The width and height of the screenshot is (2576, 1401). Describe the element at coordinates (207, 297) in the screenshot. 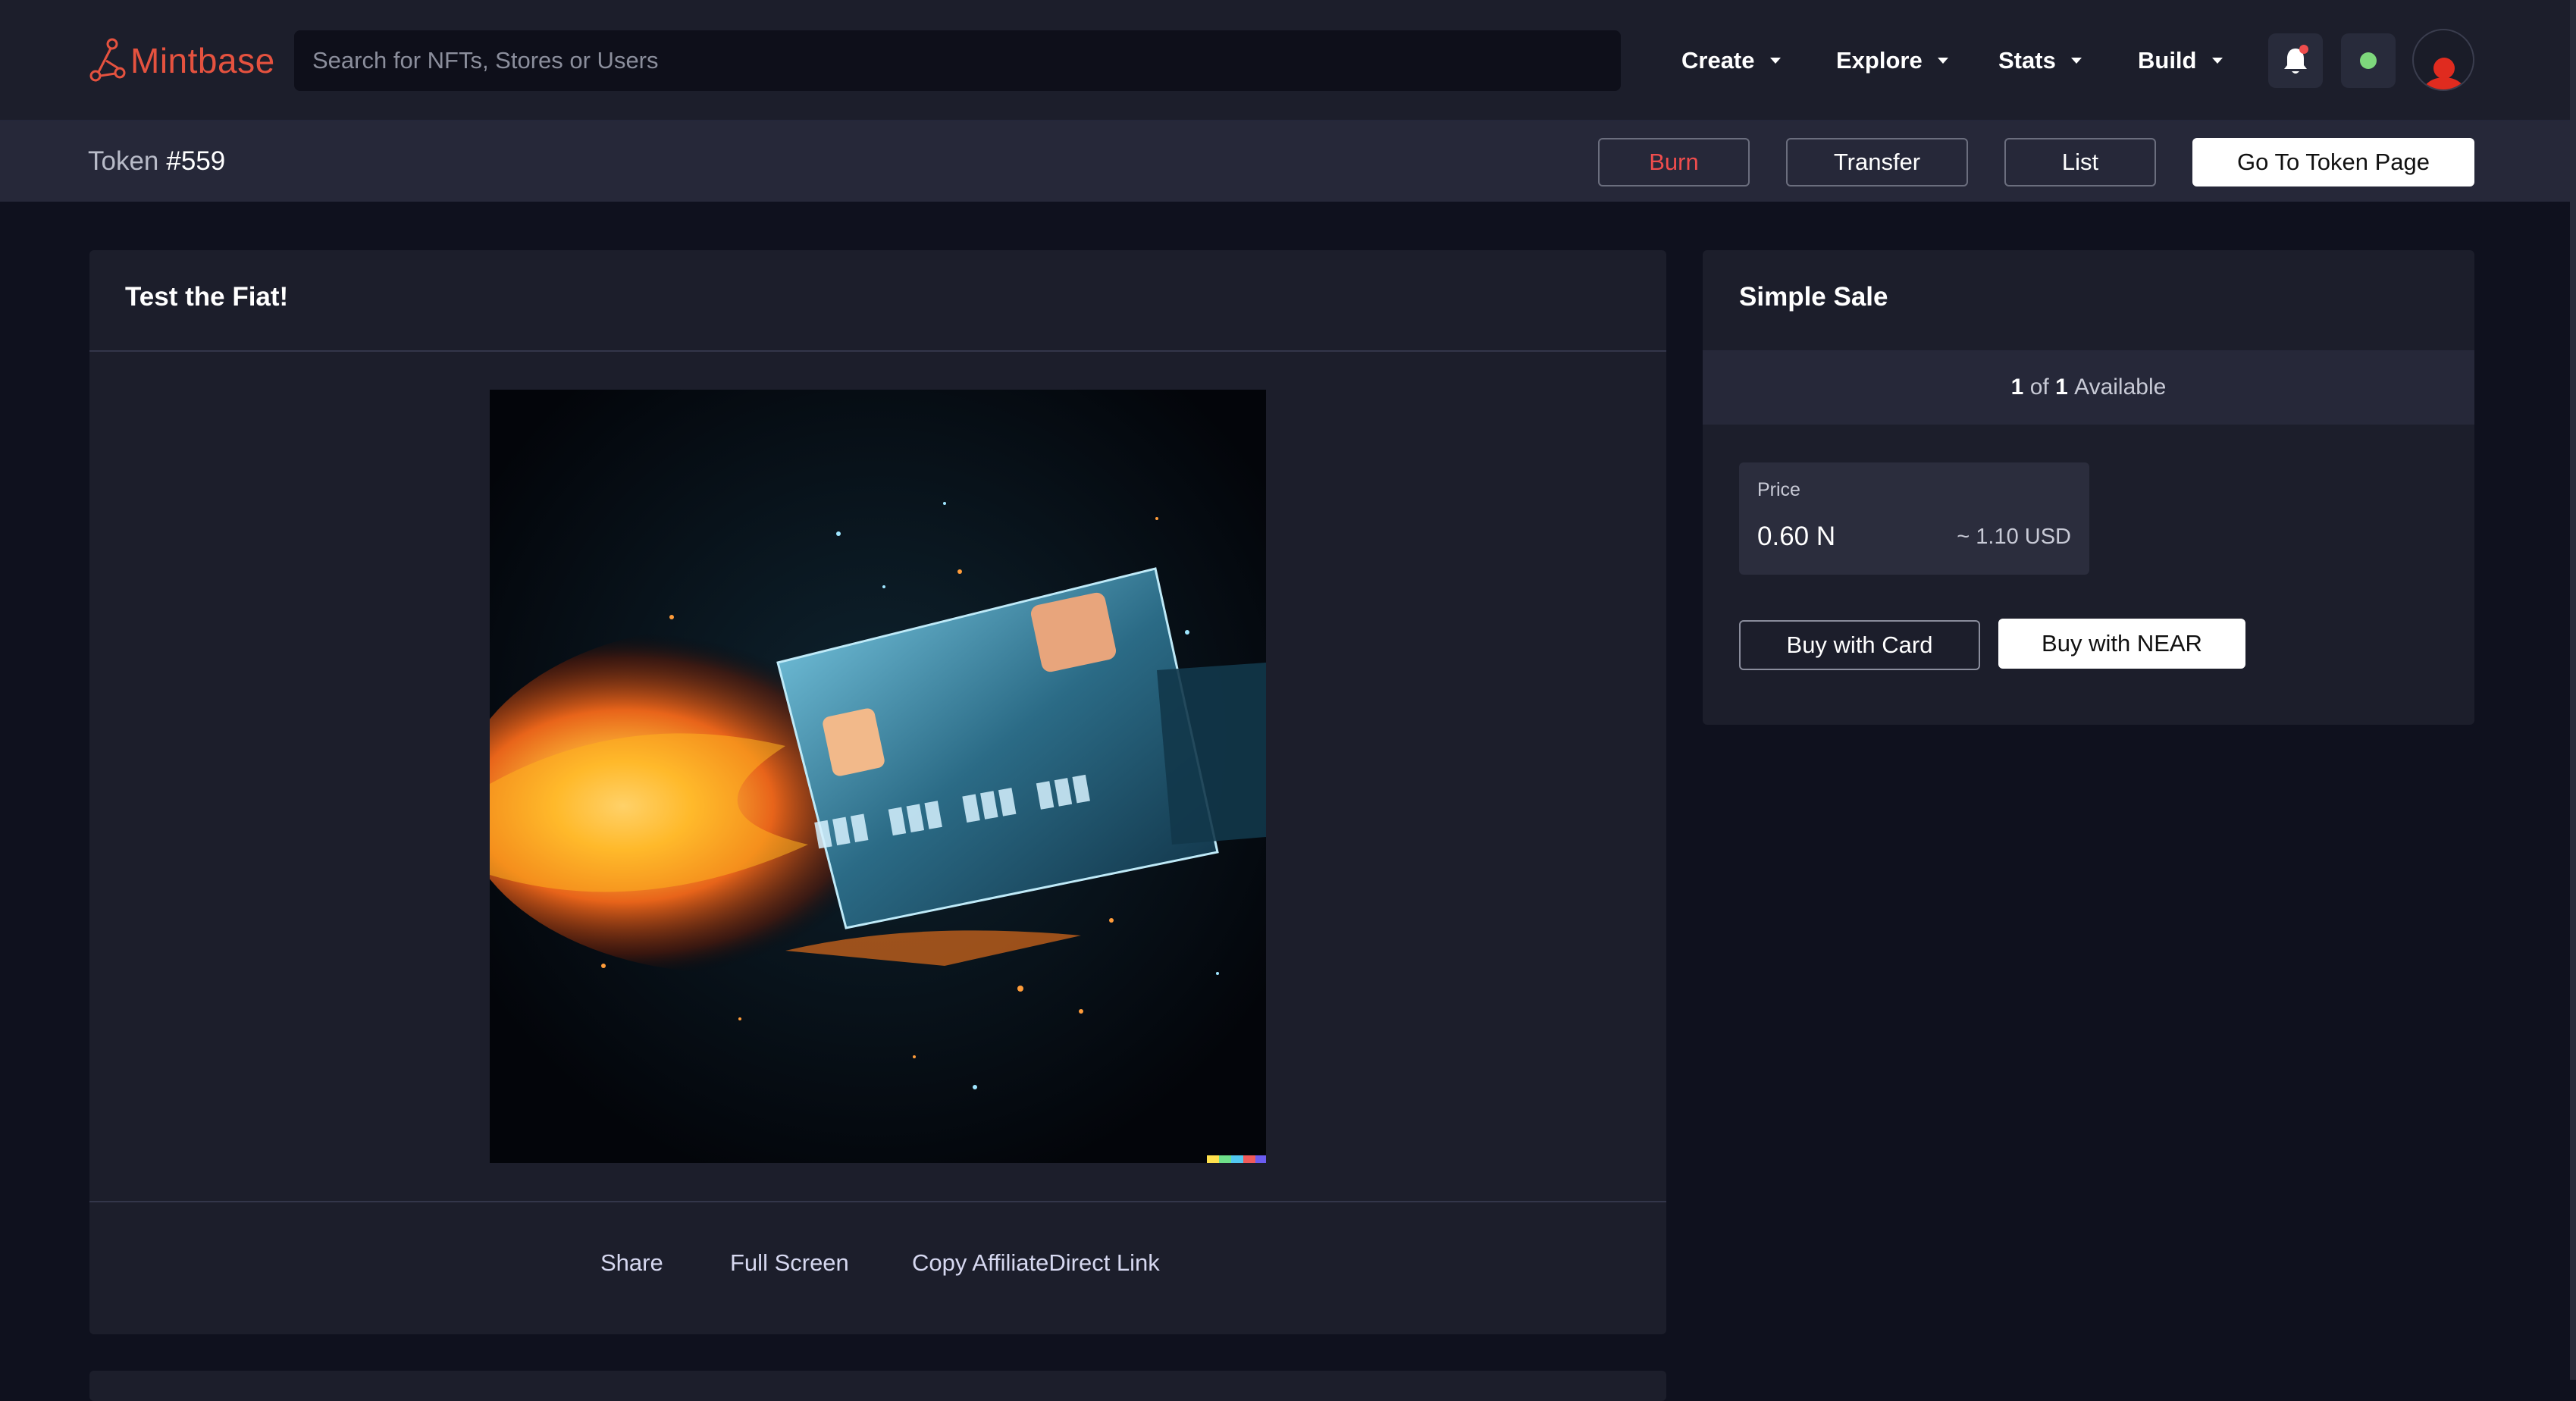

I see `nft-title: Test the Fiat!` at that location.